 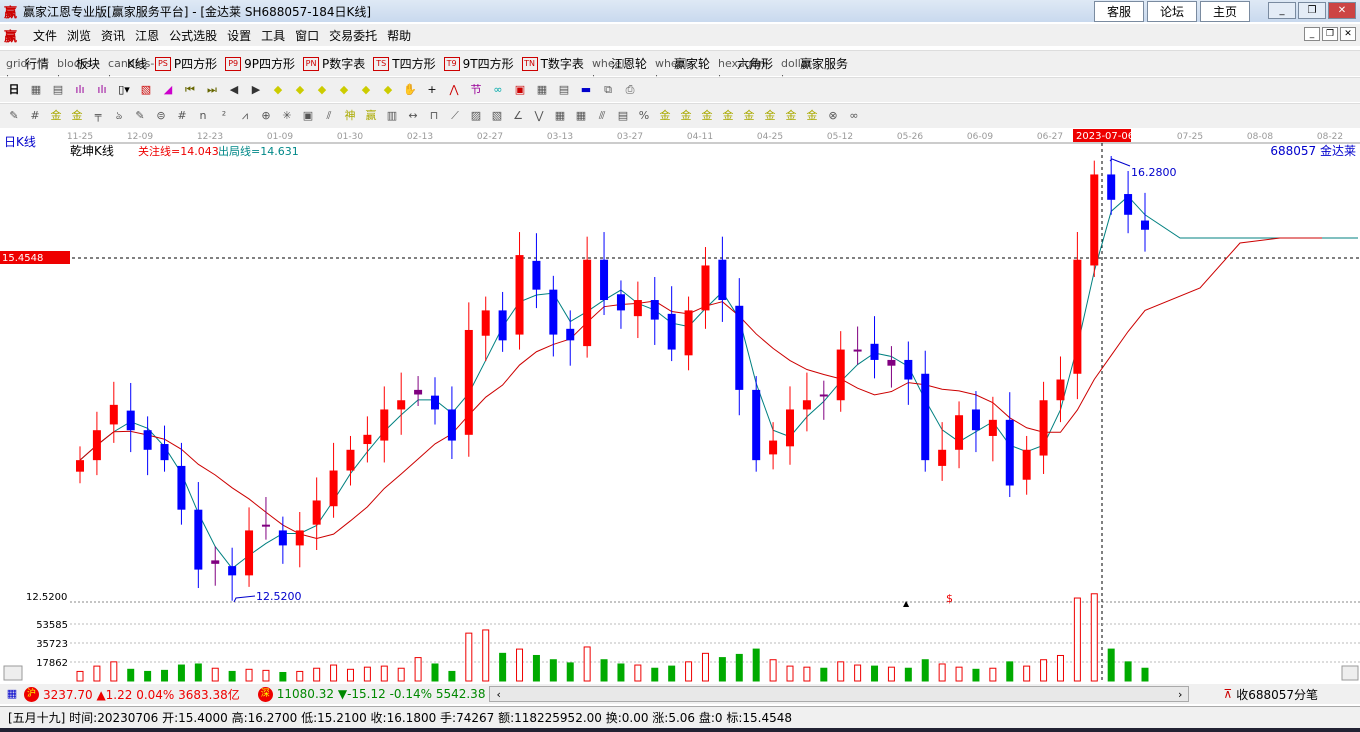 I want to click on line-icon: ⋀, so click(x=454, y=90).